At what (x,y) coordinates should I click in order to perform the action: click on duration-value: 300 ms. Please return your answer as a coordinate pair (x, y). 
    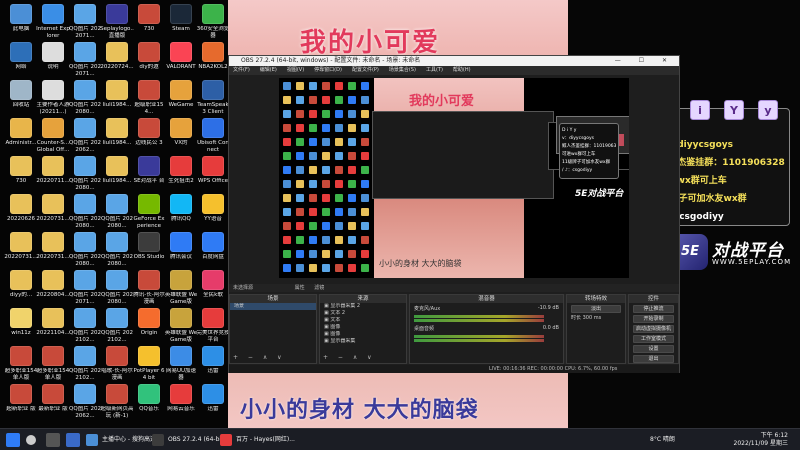
    Looking at the image, I should click on (592, 318).